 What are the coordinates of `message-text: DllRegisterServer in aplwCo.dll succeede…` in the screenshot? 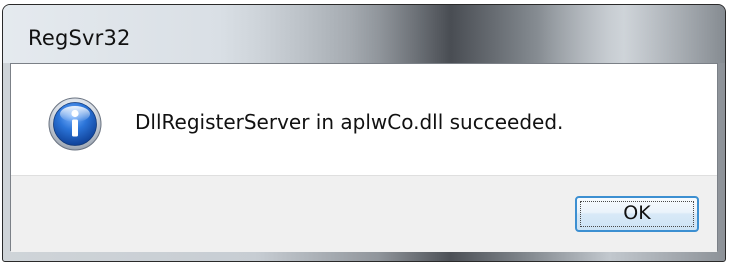 It's located at (349, 122).